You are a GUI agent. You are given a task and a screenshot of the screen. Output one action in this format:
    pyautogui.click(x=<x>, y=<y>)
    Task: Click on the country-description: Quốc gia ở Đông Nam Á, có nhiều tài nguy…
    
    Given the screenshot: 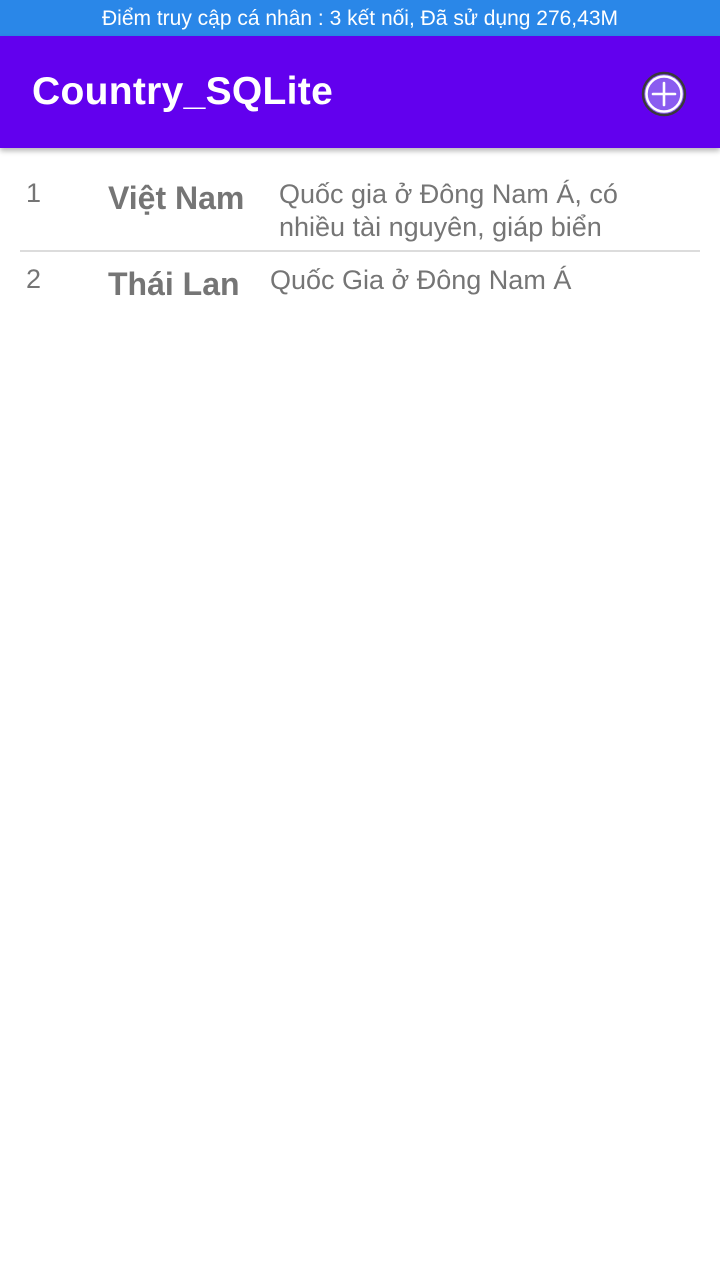 What is the action you would take?
    pyautogui.click(x=448, y=210)
    